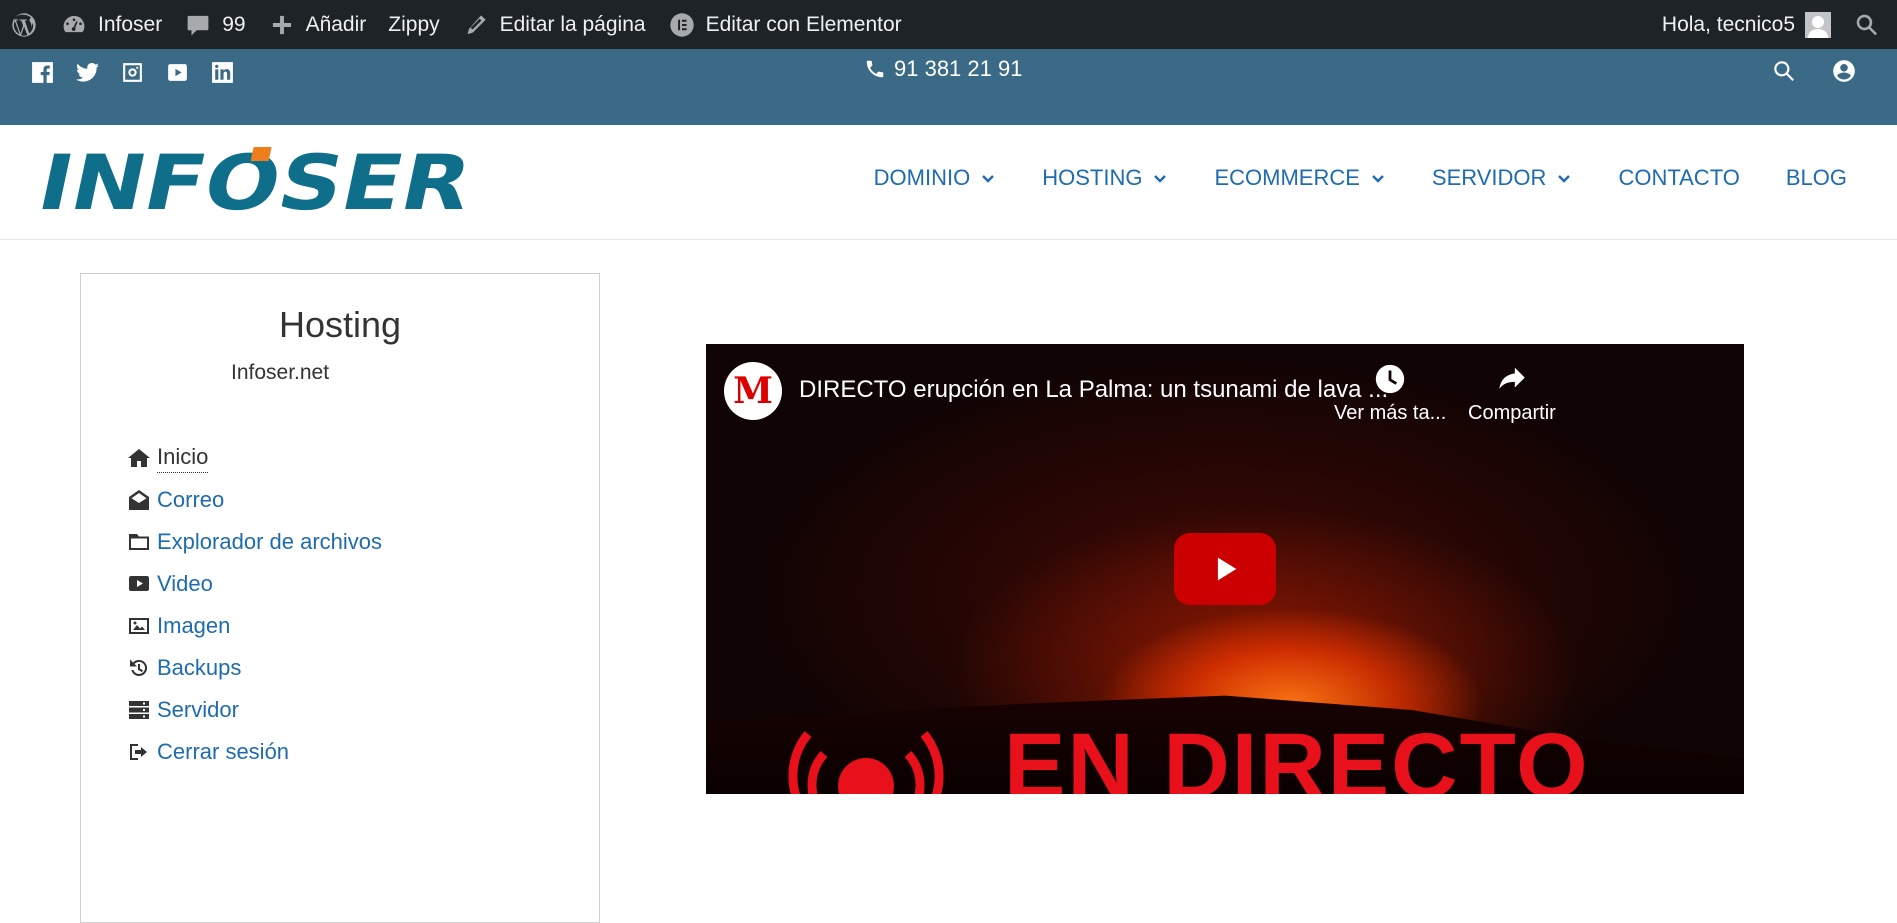 The image size is (1897, 923). Describe the element at coordinates (682, 25) in the screenshot. I see `elementor-icon` at that location.